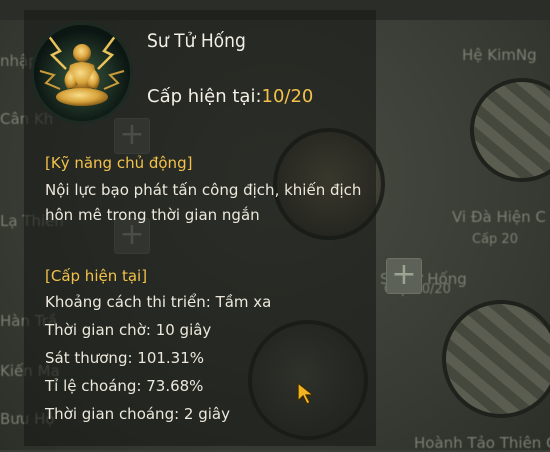 Image resolution: width=550 pixels, height=452 pixels. What do you see at coordinates (124, 386) in the screenshot?
I see `stat-stun-chance: Tỉ lệ choáng: 73.68%` at bounding box center [124, 386].